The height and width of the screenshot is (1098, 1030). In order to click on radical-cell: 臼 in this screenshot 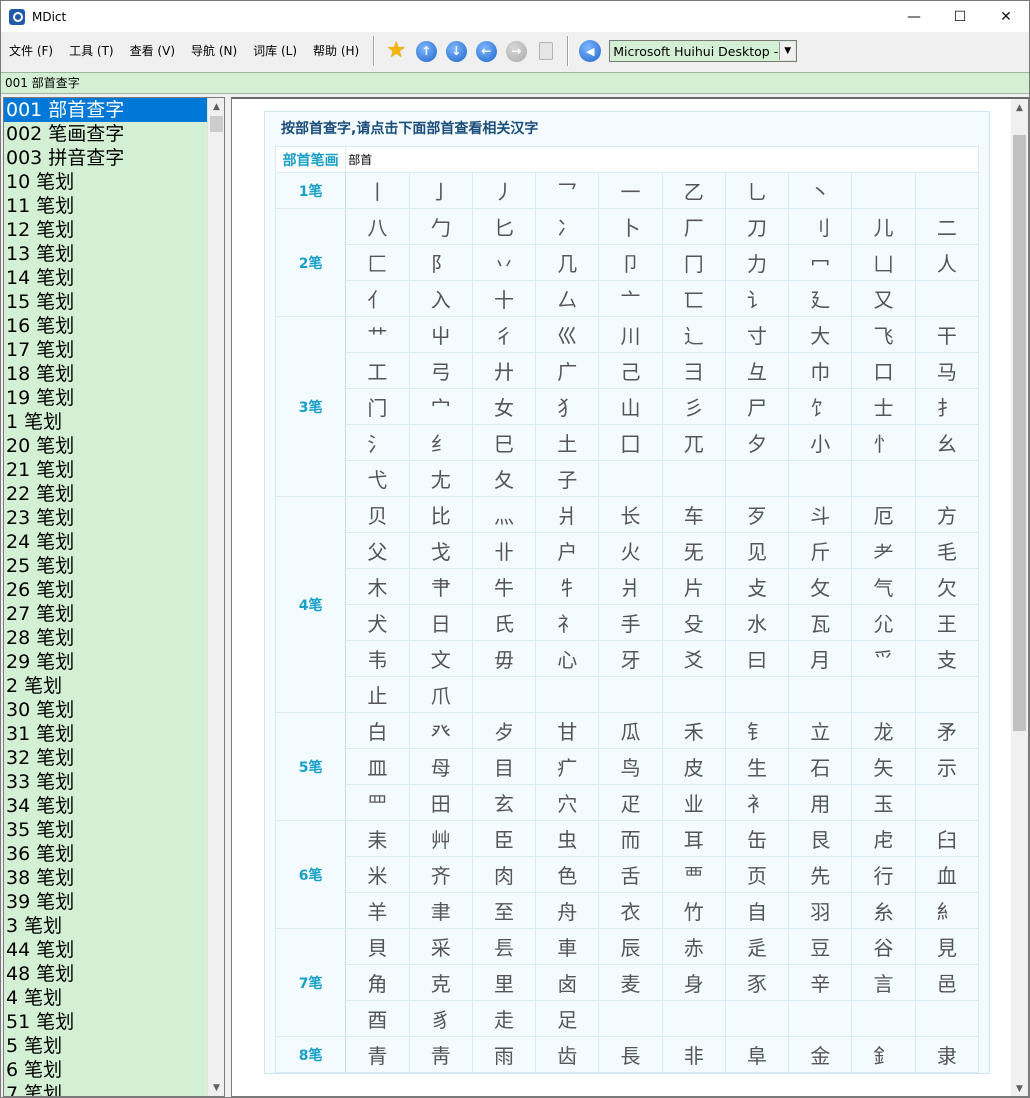, I will do `click(947, 838)`.